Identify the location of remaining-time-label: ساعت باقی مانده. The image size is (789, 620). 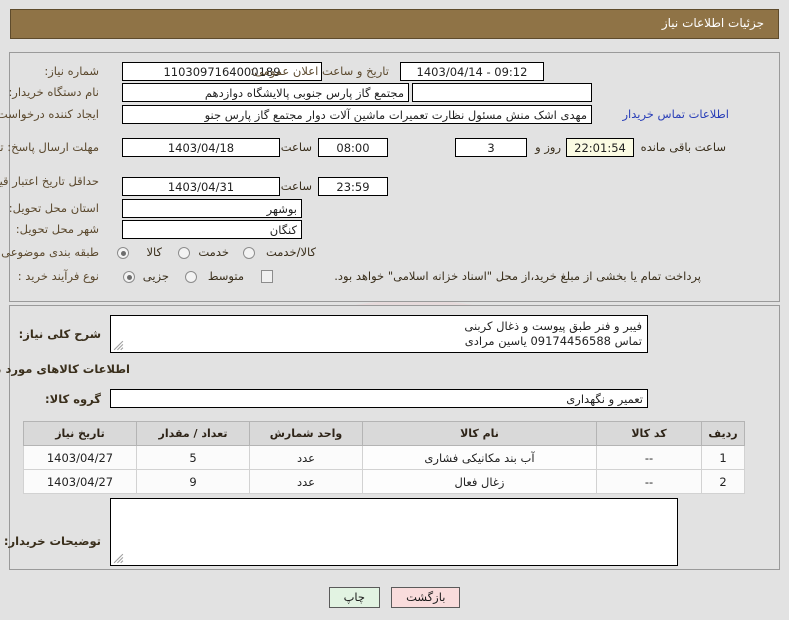
(683, 147).